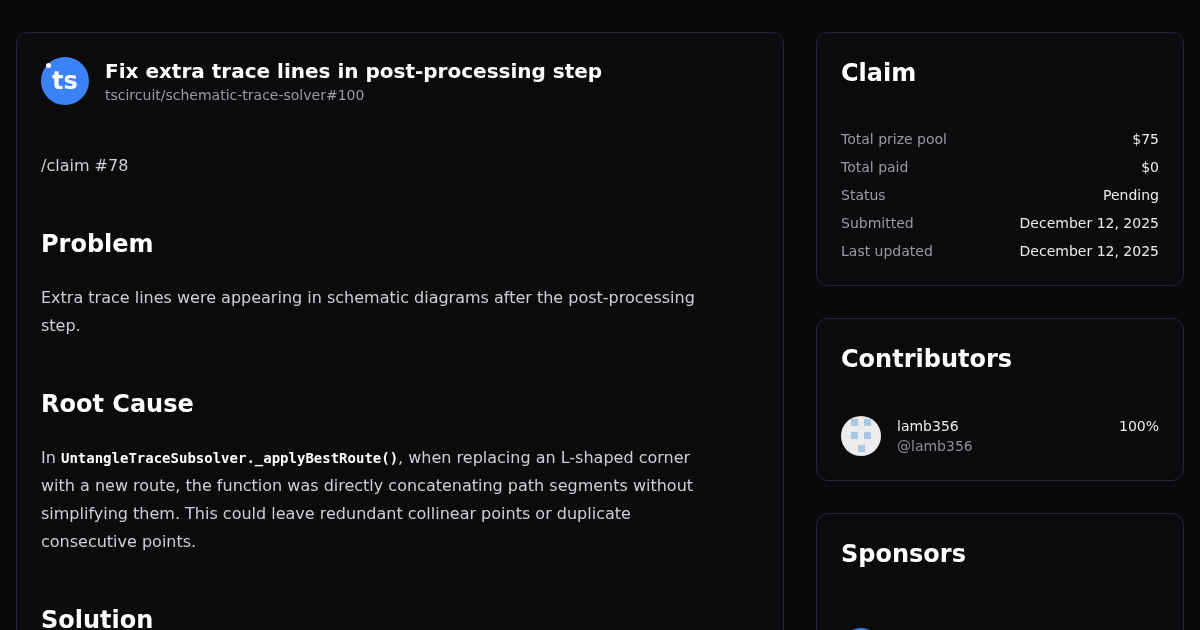 This screenshot has height=630, width=1200. Describe the element at coordinates (117, 404) in the screenshot. I see `section-heading: Root Cause` at that location.